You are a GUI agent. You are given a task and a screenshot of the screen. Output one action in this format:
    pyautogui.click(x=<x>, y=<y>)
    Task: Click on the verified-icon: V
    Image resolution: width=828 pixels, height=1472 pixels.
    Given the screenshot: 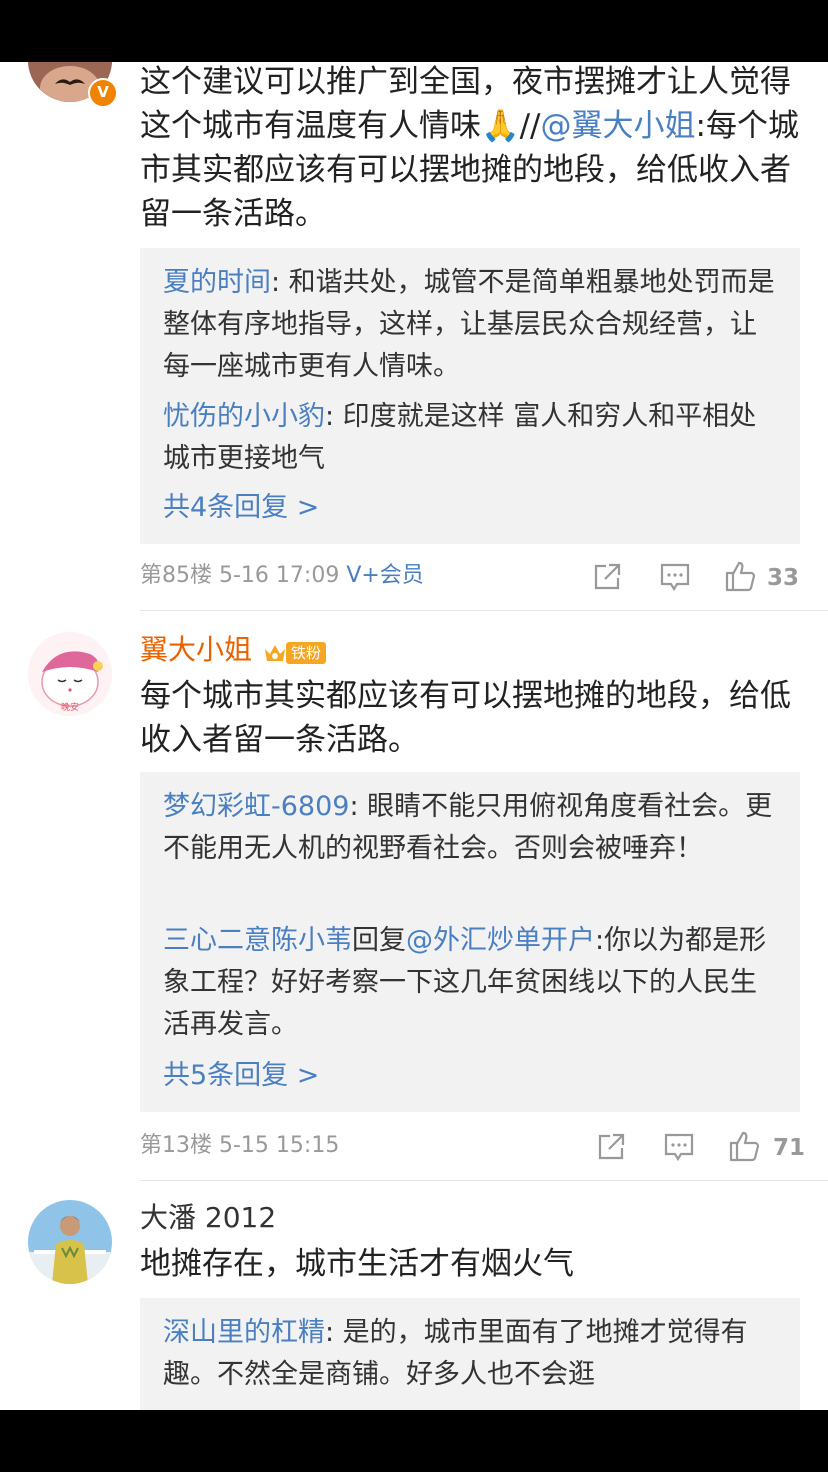 What is the action you would take?
    pyautogui.click(x=103, y=93)
    